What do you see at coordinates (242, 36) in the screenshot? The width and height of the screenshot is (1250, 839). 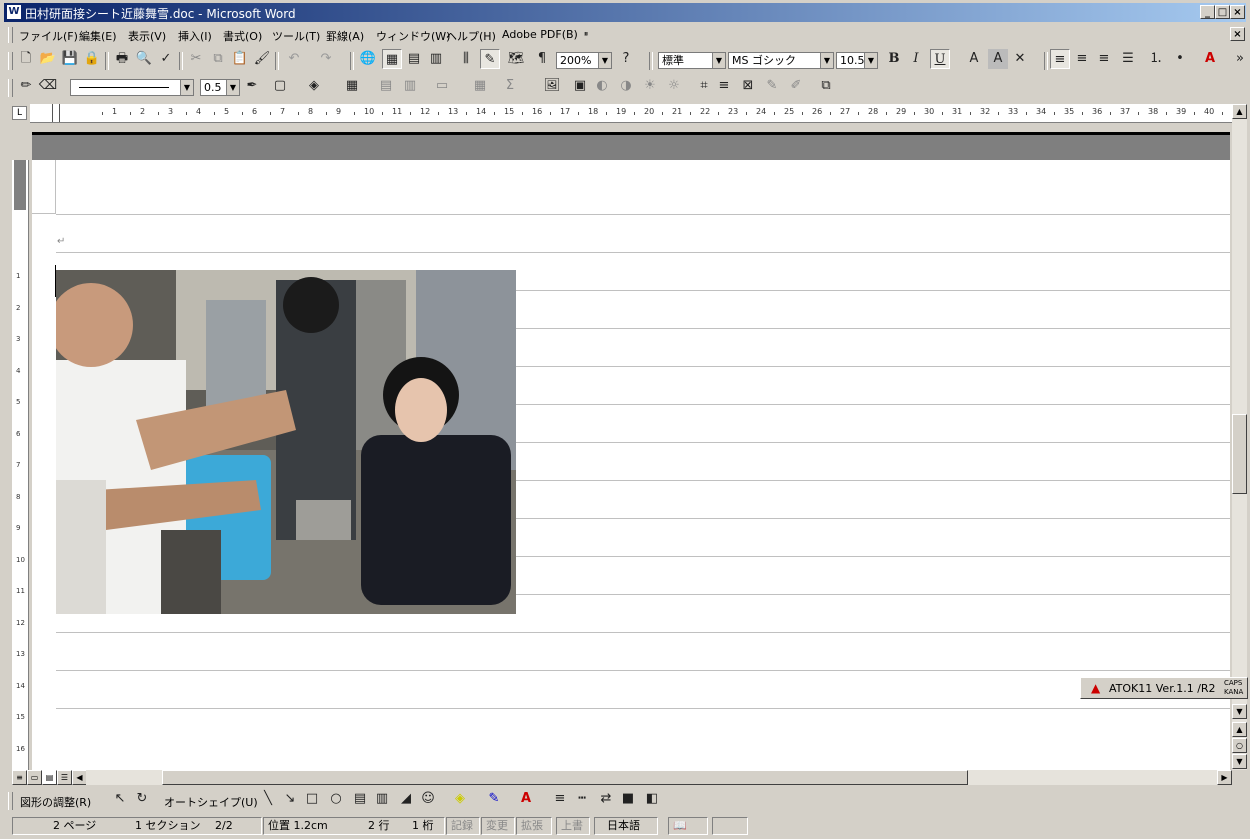 I see `menu-format: 書式(O)` at bounding box center [242, 36].